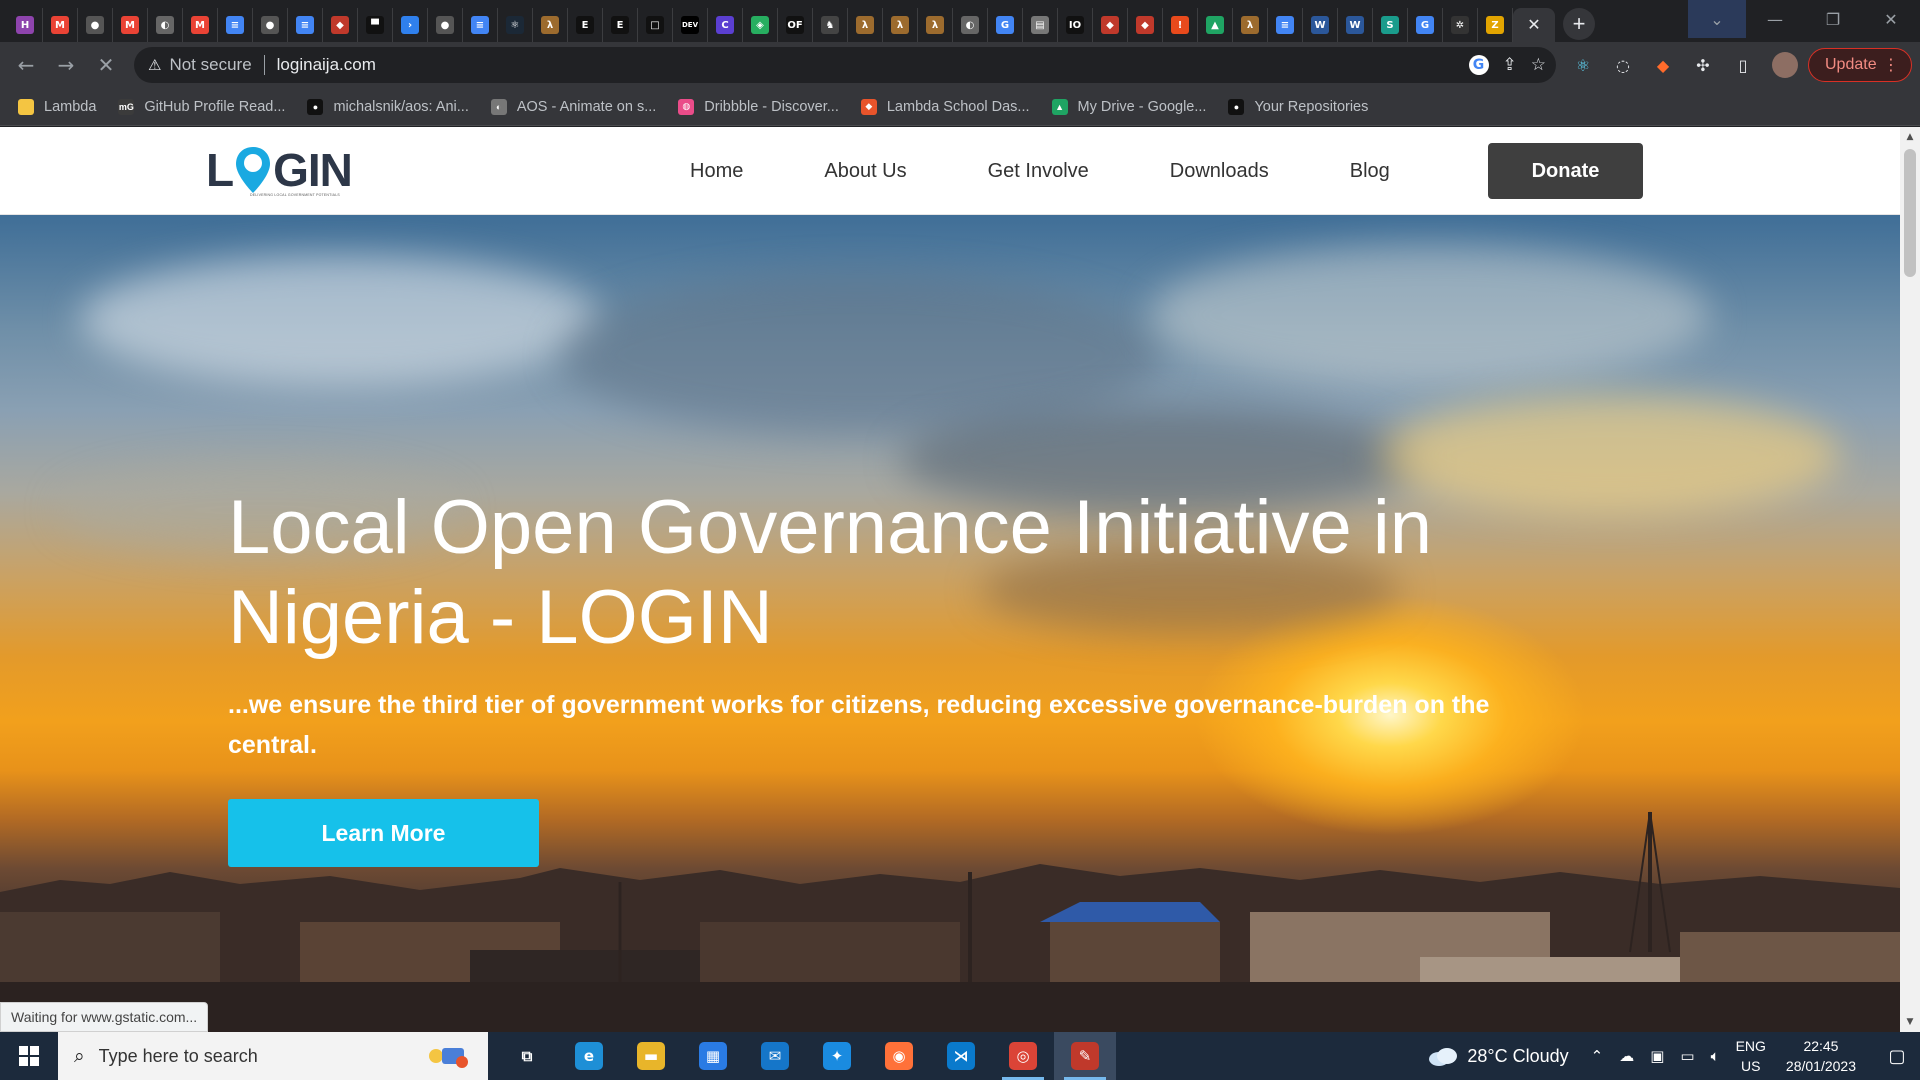  What do you see at coordinates (1897, 1056) in the screenshot?
I see `notifications-icon: ▢` at bounding box center [1897, 1056].